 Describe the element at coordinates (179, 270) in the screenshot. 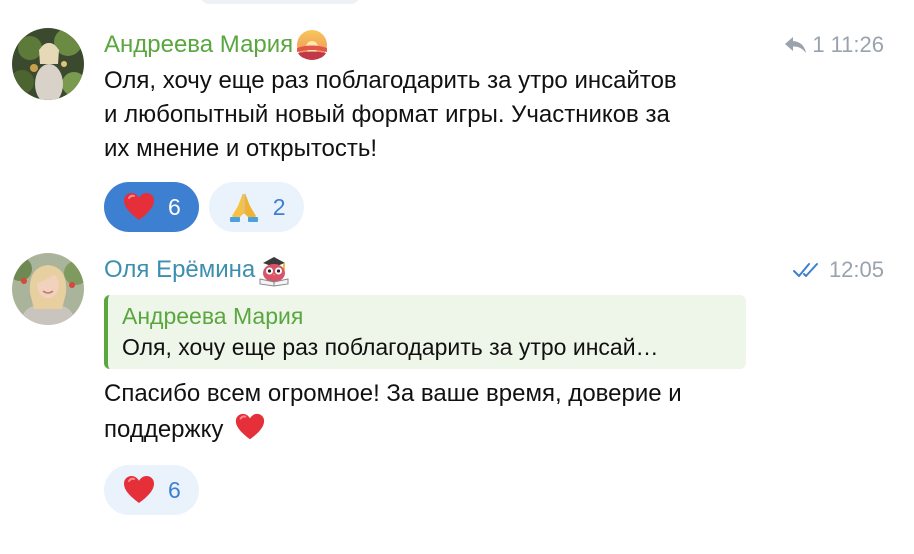

I see `author-name: Оля Ерёмина` at that location.